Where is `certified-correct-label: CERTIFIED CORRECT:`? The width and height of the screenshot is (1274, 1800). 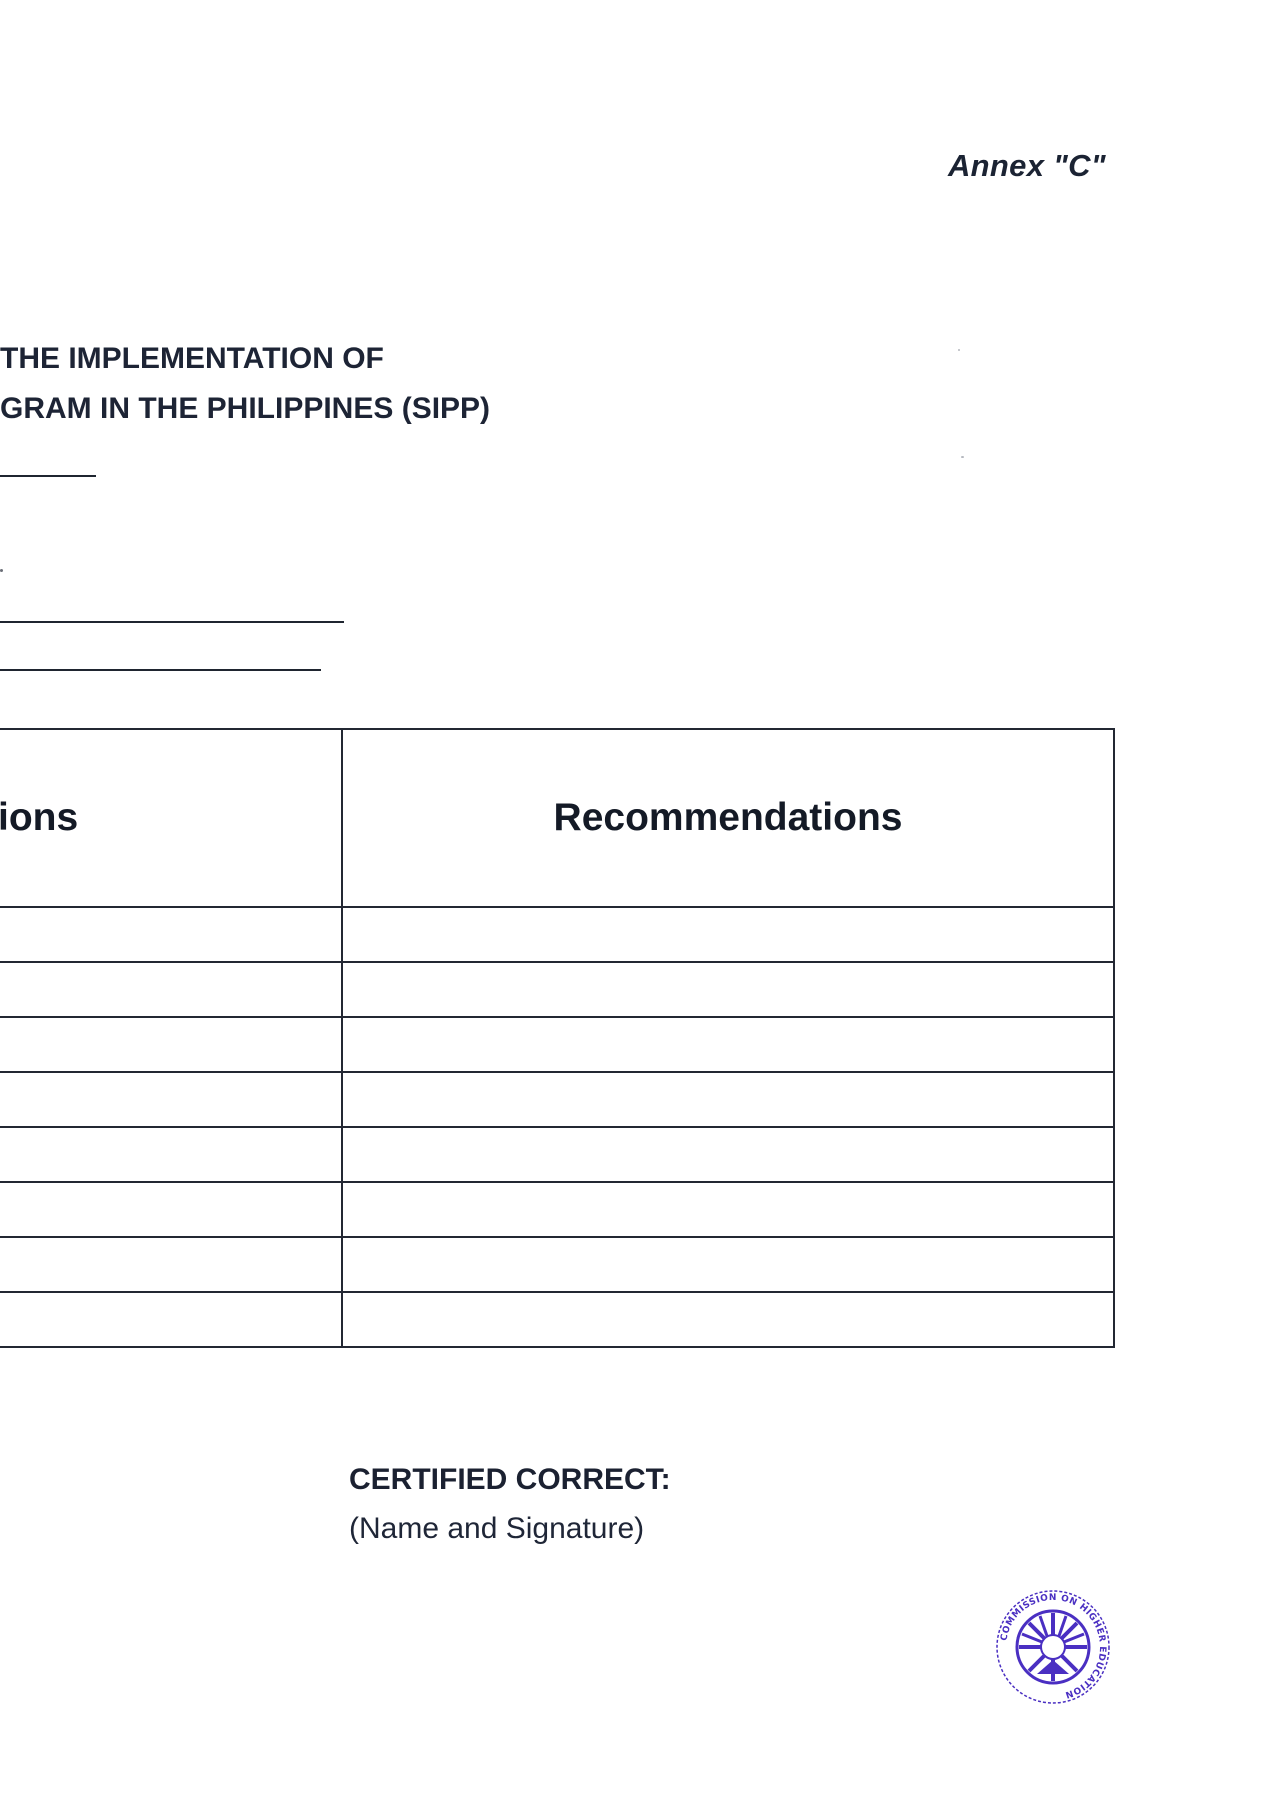
certified-correct-label: CERTIFIED CORRECT: is located at coordinates (510, 1479).